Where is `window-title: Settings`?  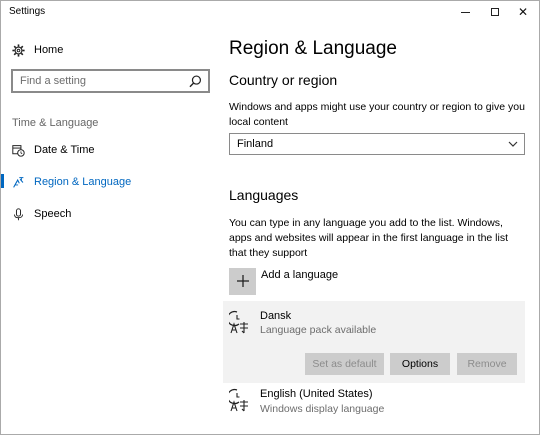
window-title: Settings is located at coordinates (27, 11).